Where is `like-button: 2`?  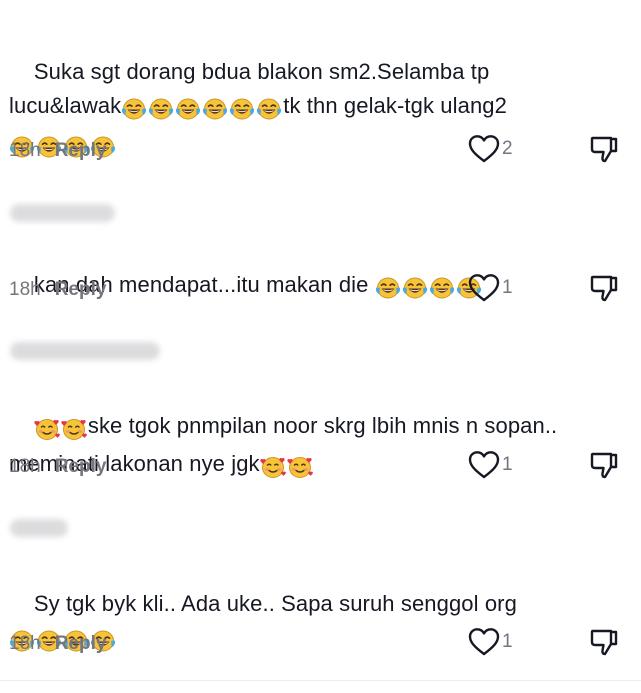
like-button: 2 is located at coordinates (490, 149).